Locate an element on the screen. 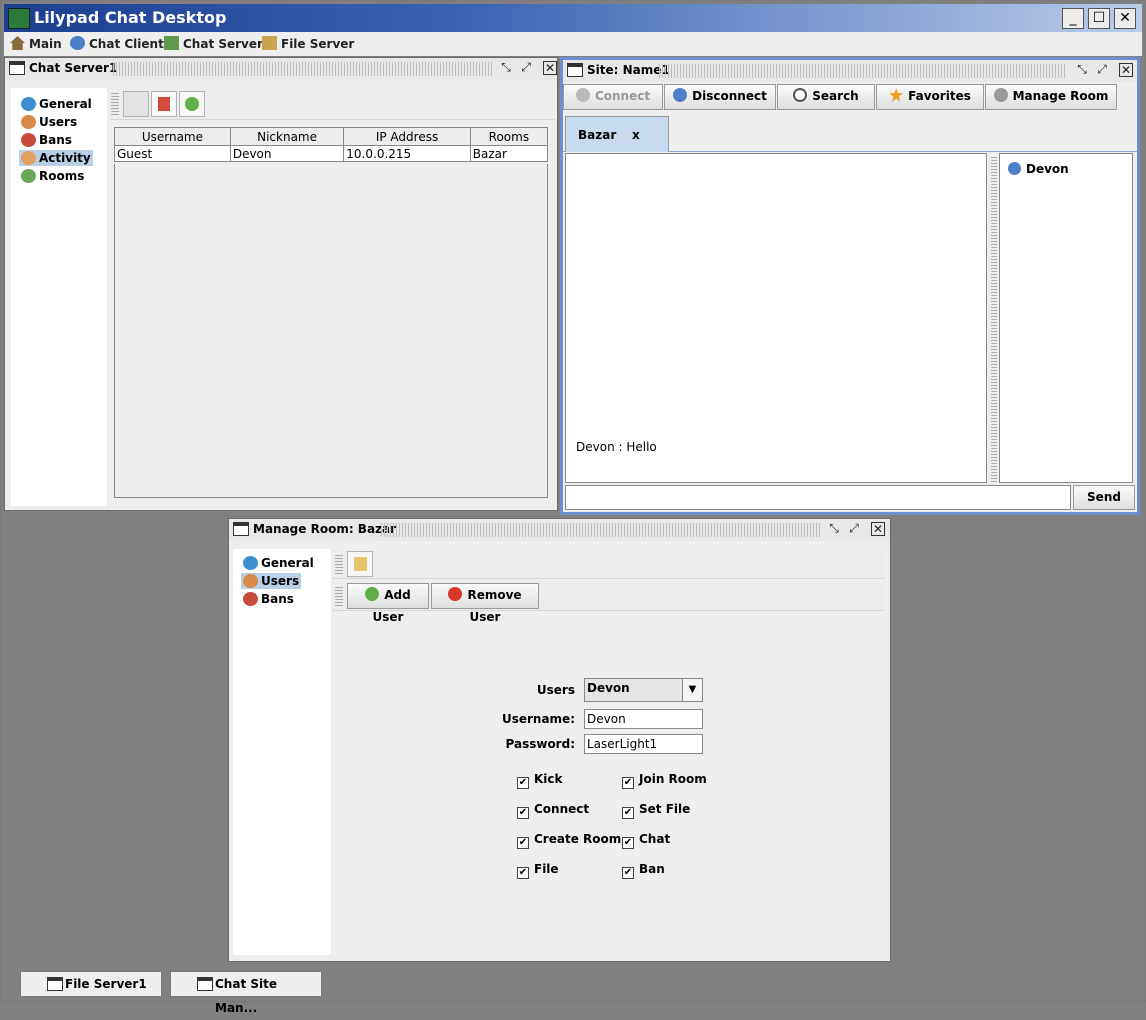  tree-item-activity: Activity is located at coordinates (56, 158).